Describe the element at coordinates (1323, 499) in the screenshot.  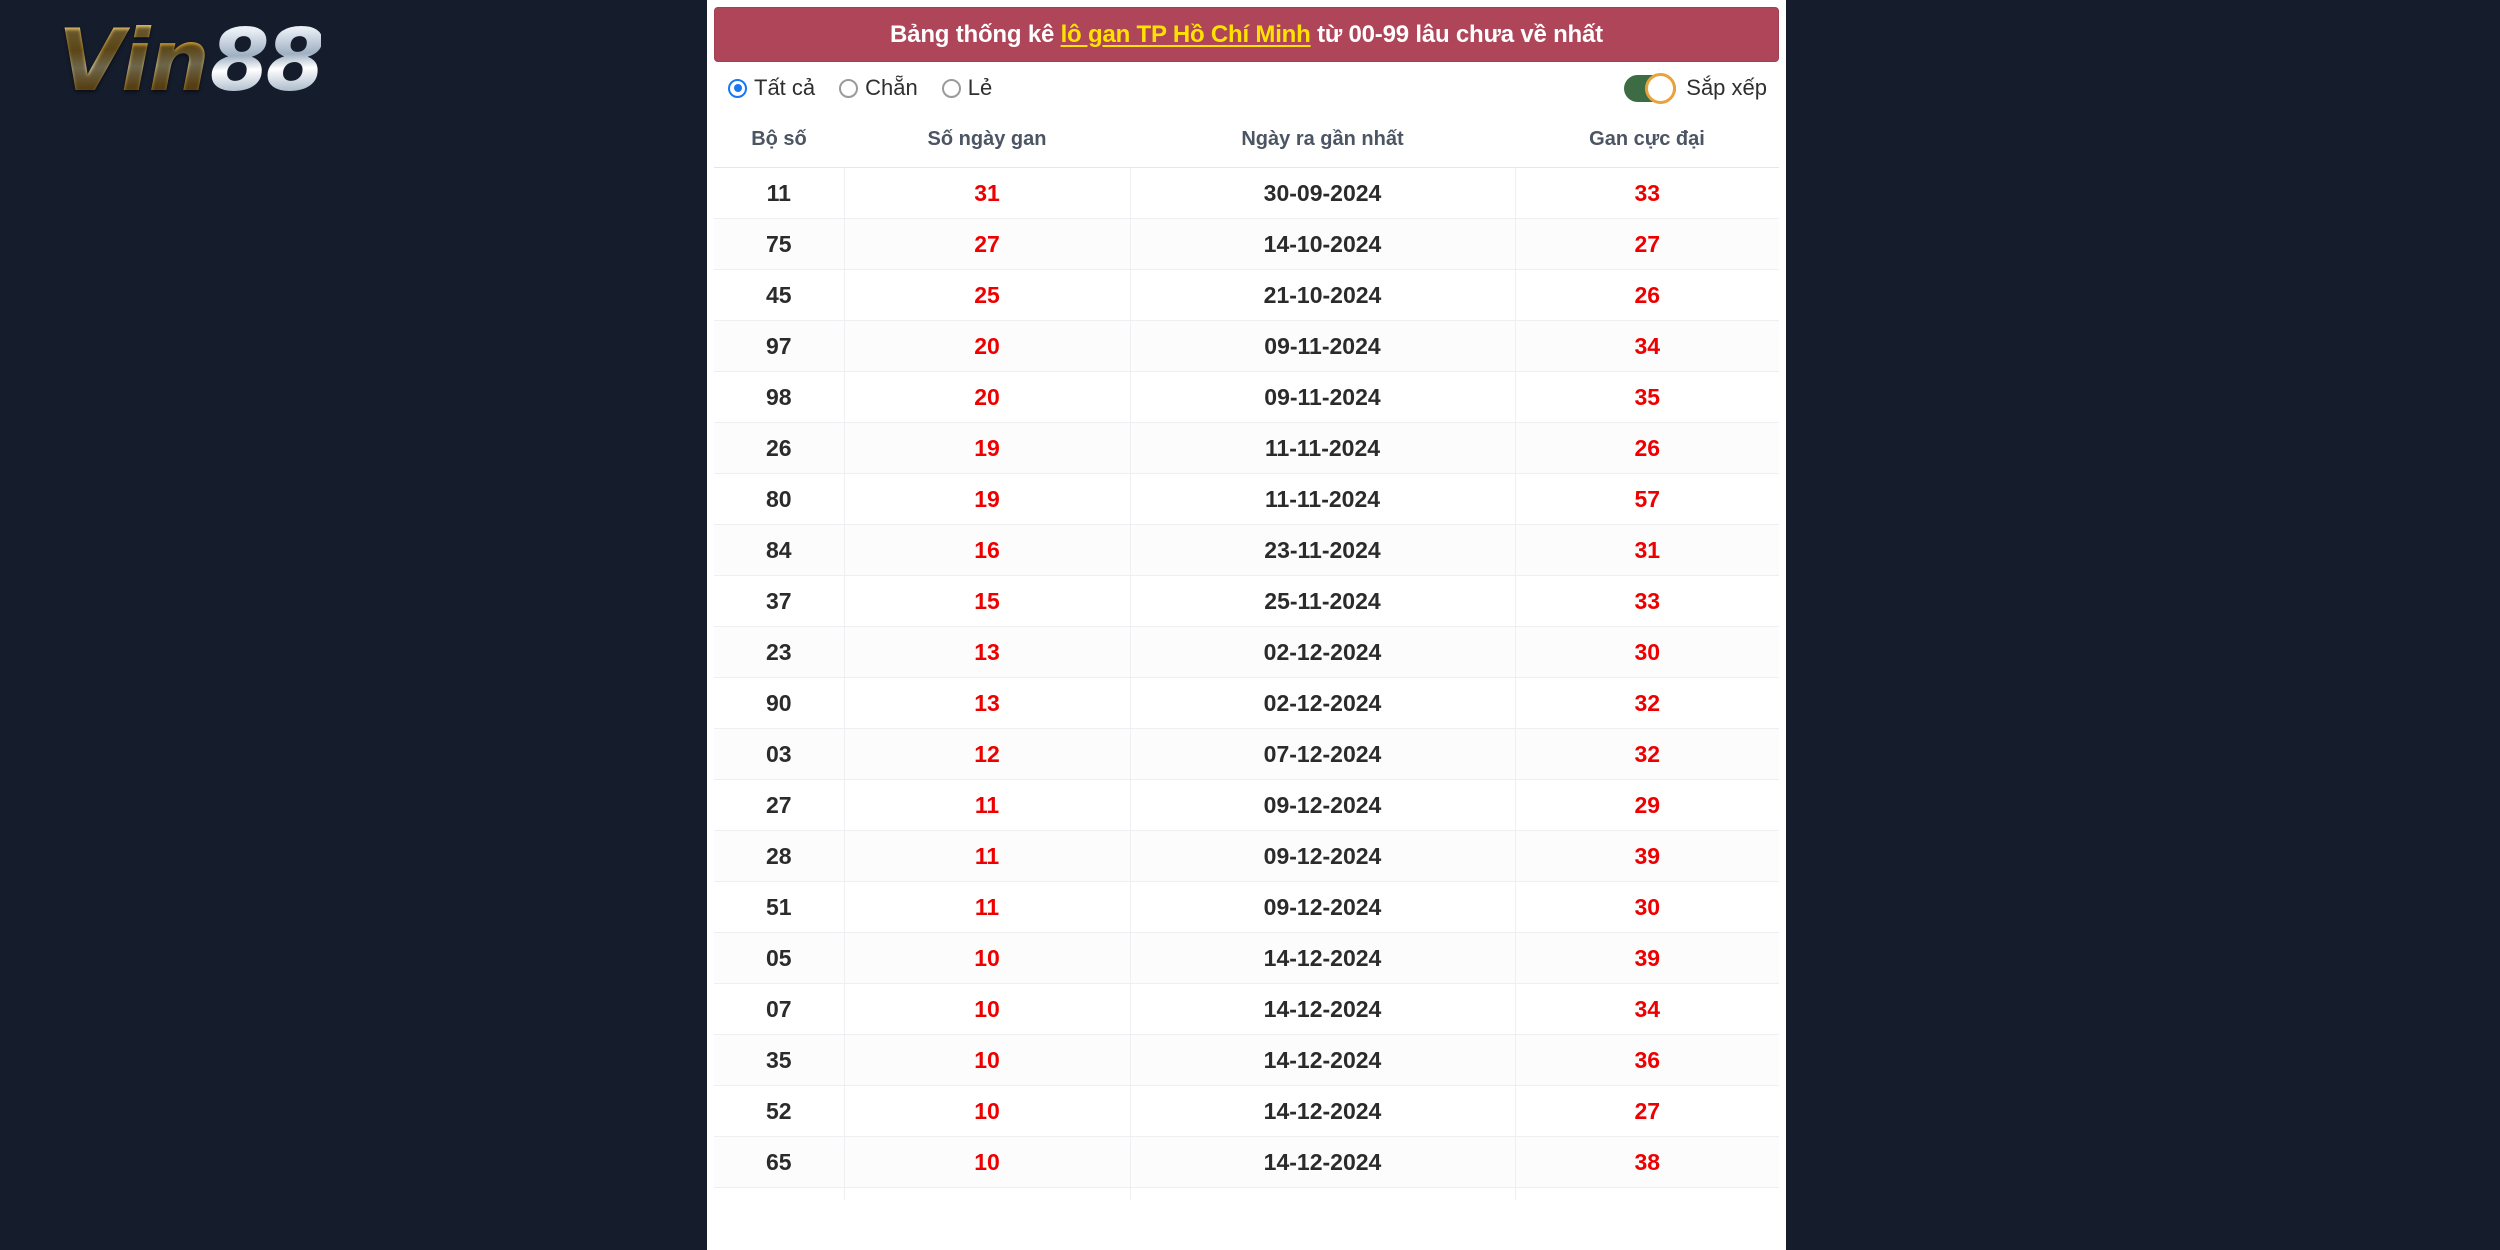
I see `cell-ngay-ra: 11-11-2024` at that location.